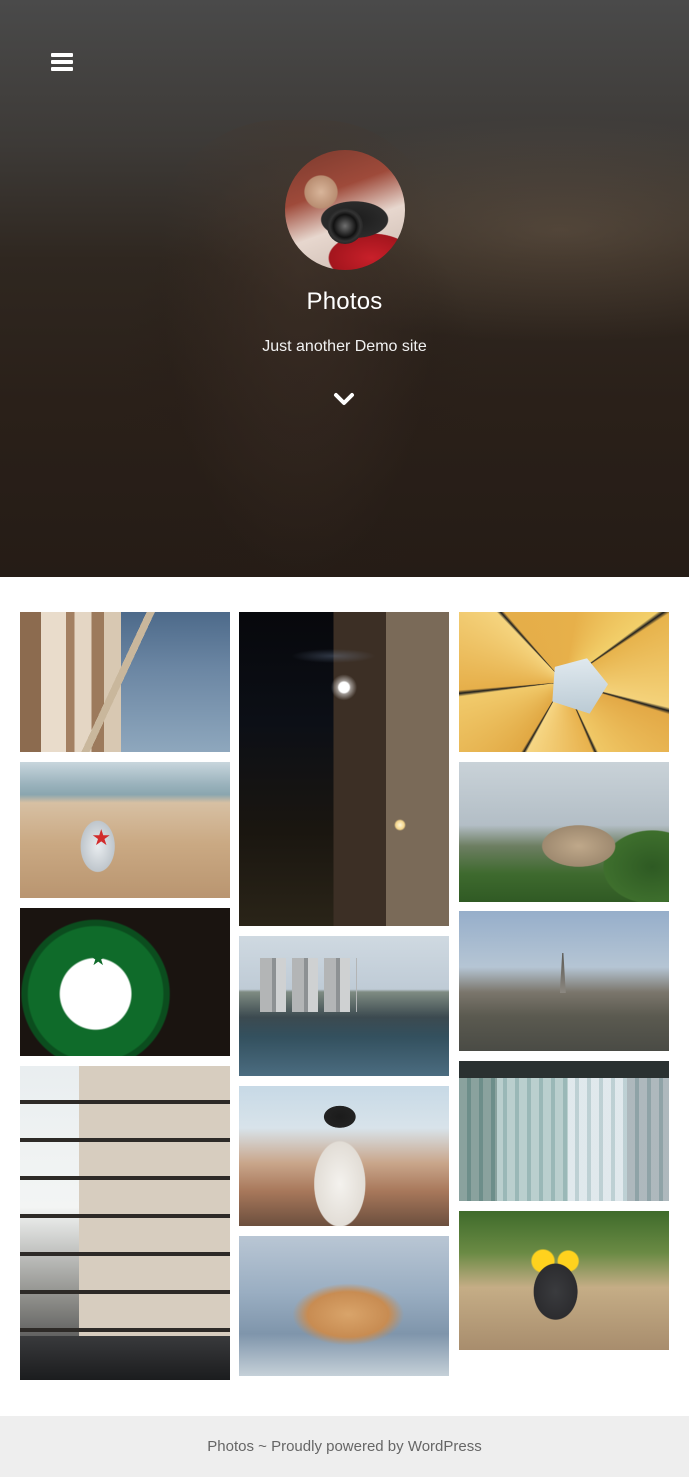 This screenshot has height=1477, width=689. I want to click on site-avatar, so click(345, 210).